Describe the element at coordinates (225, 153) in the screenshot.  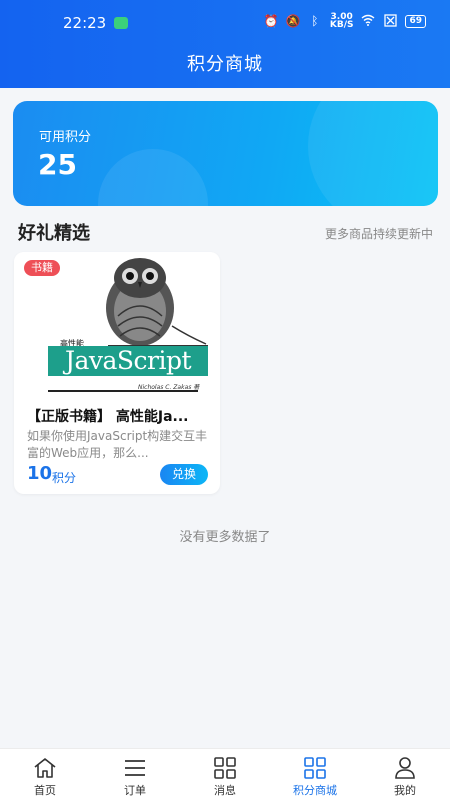
I see `points-card: 可用积分 25` at that location.